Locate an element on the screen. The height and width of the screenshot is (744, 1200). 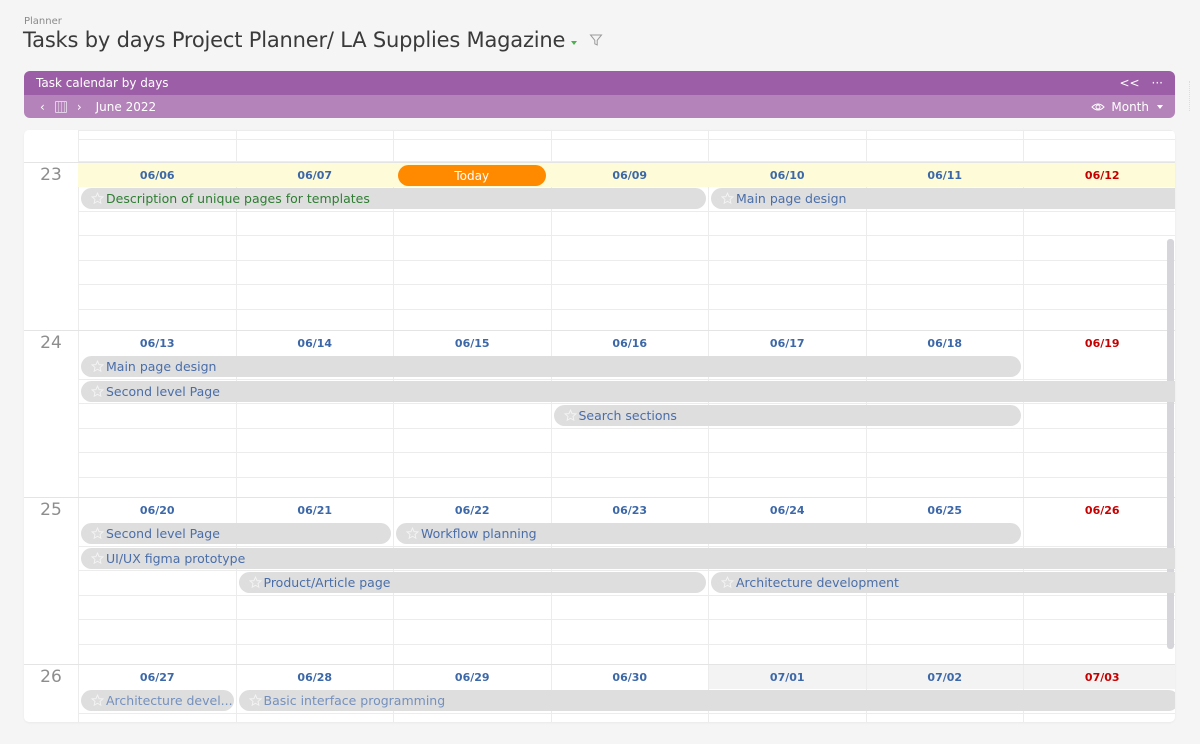
task-label: UI/UX figma prototype is located at coordinates (176, 558).